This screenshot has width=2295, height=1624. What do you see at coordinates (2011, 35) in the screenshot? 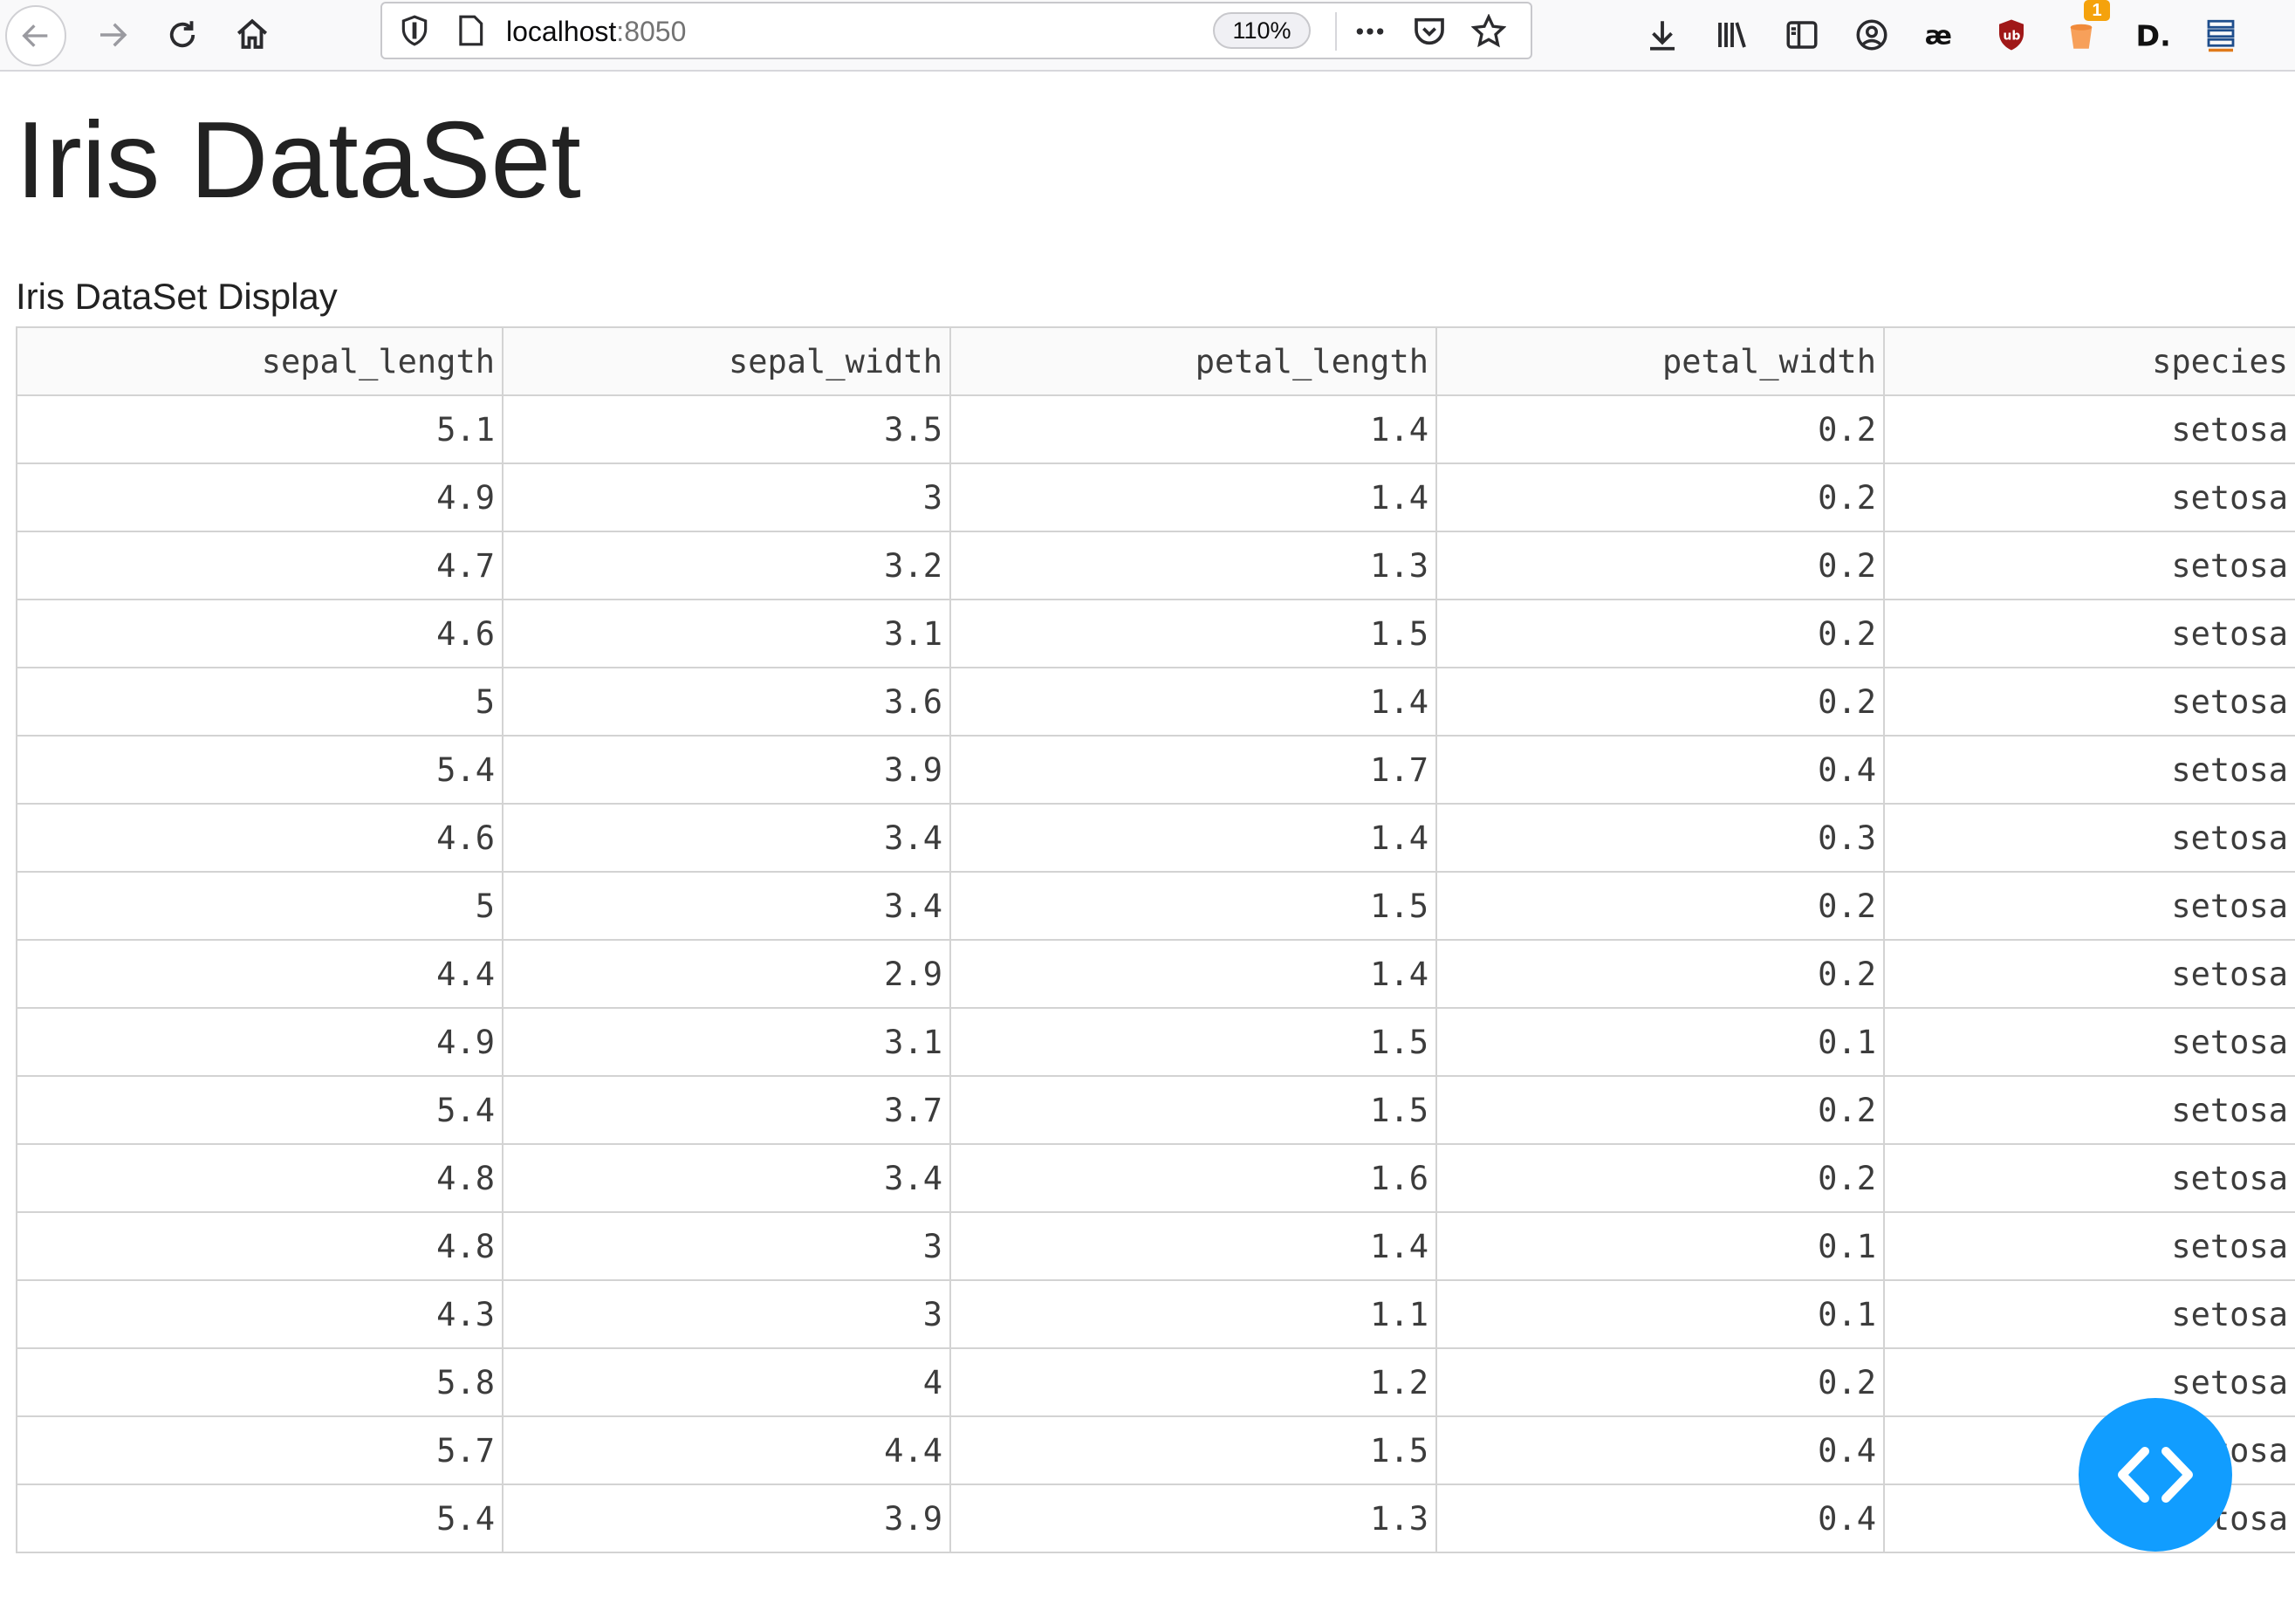
I see `ublock-button: ub` at bounding box center [2011, 35].